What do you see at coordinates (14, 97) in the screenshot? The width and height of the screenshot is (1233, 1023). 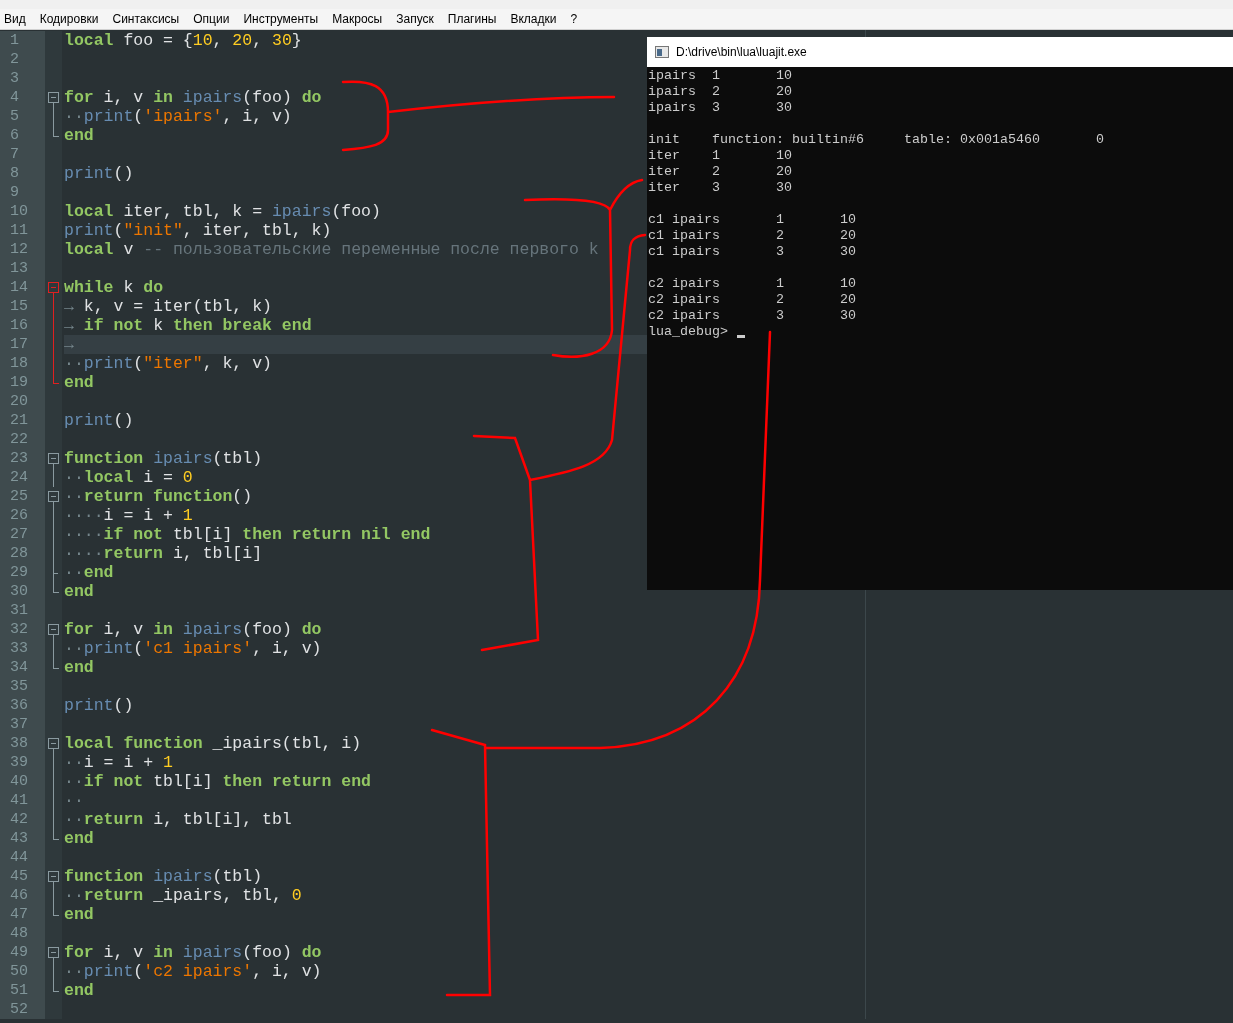 I see `line-number: 4` at bounding box center [14, 97].